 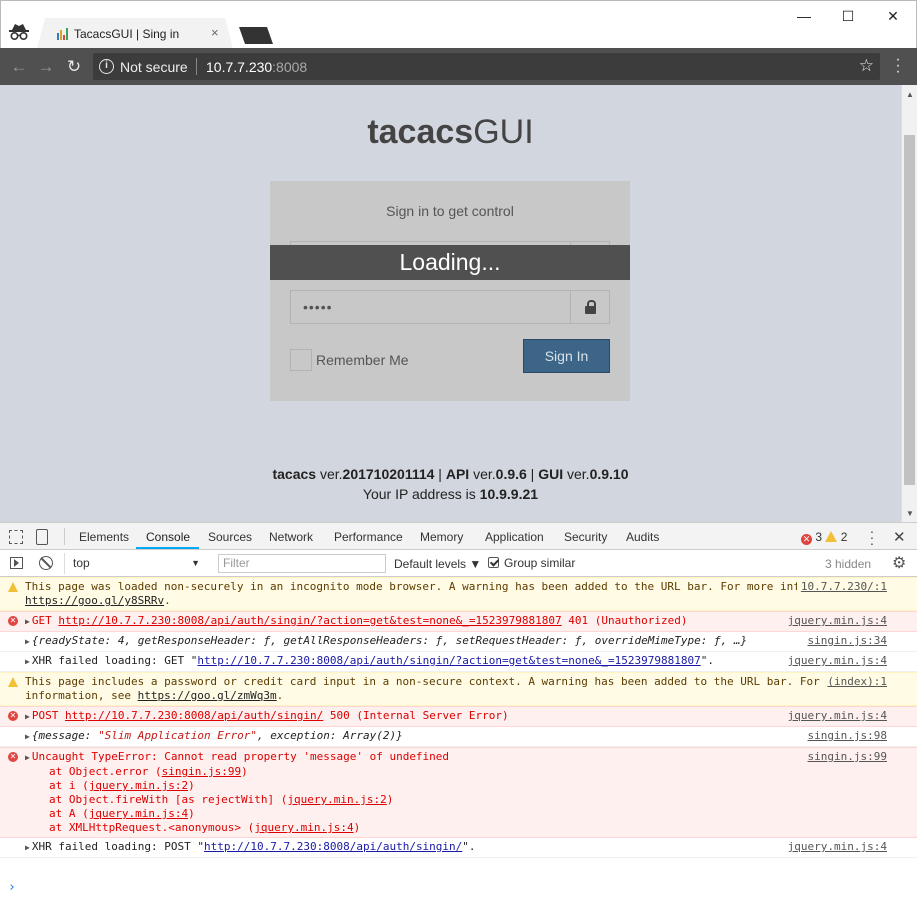 What do you see at coordinates (74, 67) in the screenshot?
I see `reload-icon: ↻` at bounding box center [74, 67].